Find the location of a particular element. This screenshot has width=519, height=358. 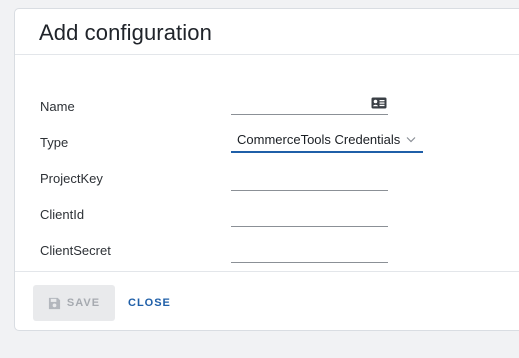

client-id-input is located at coordinates (309, 213).